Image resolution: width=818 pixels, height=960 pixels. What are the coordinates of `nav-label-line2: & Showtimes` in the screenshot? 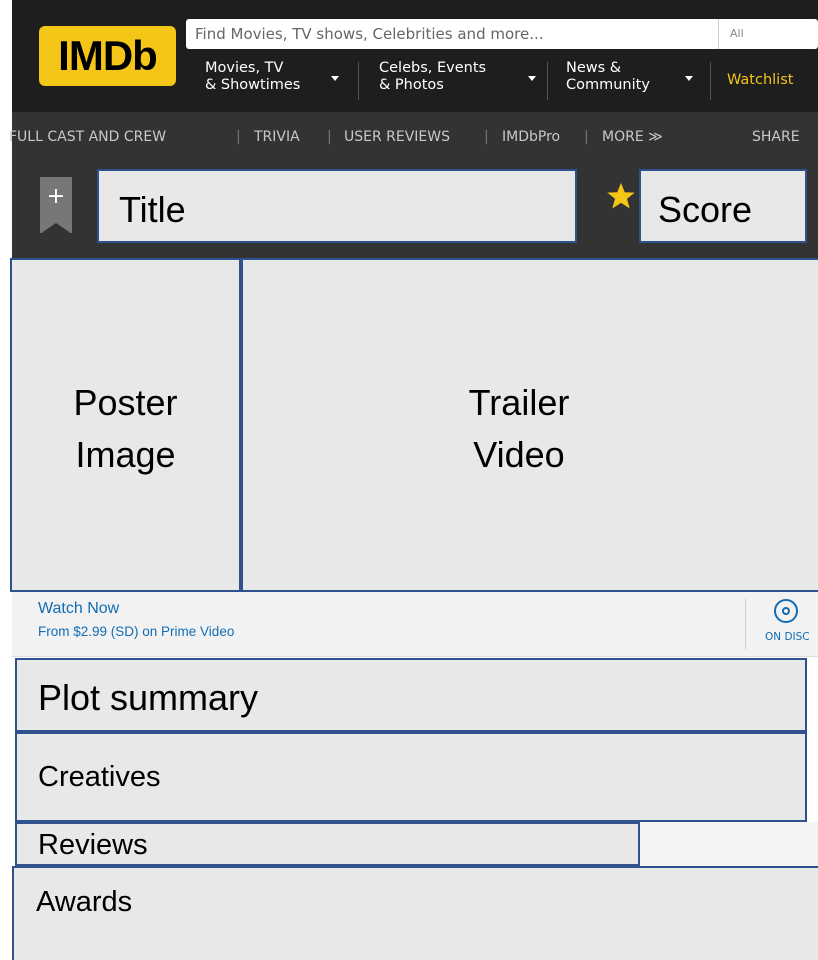 It's located at (253, 85).